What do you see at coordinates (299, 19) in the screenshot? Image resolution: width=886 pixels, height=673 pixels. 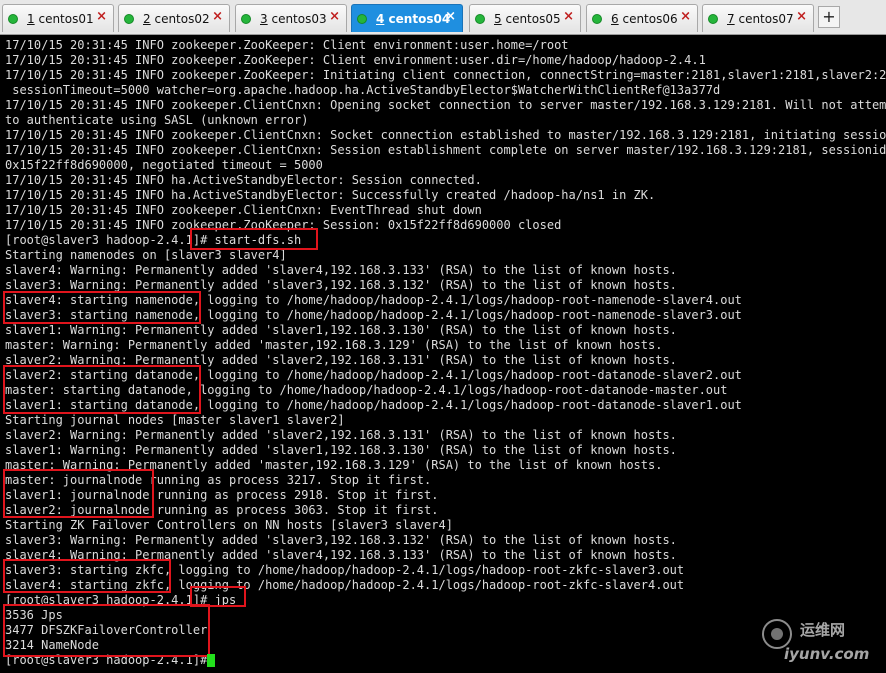 I see `tab-name: centos03` at bounding box center [299, 19].